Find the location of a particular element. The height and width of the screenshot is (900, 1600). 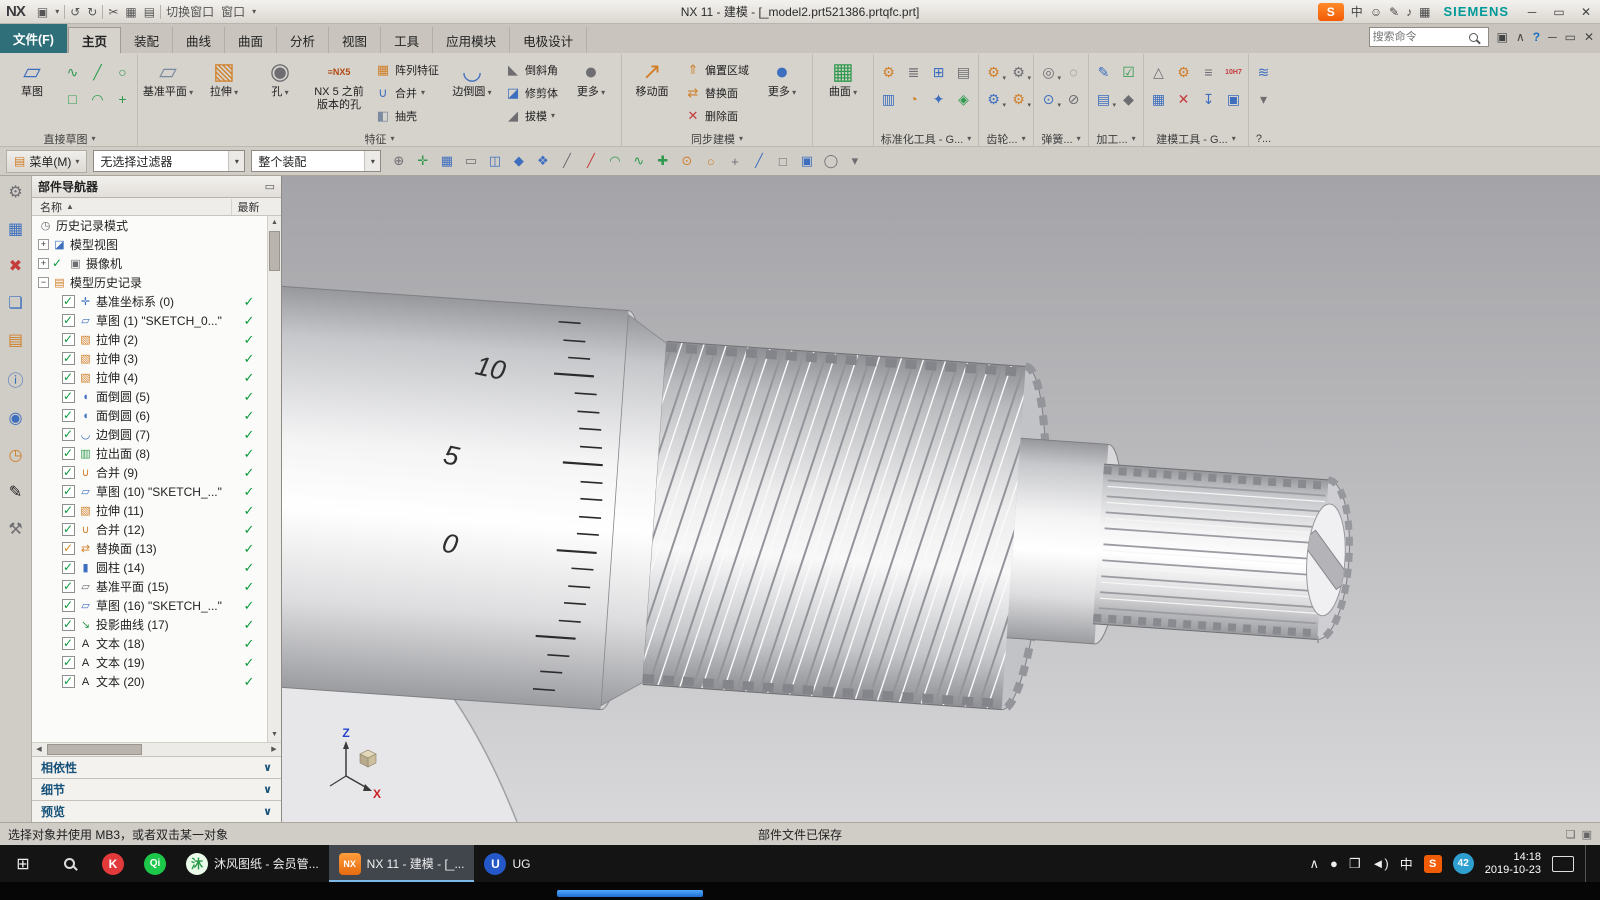

tray-icon: ◄) is located at coordinates (1380, 863).